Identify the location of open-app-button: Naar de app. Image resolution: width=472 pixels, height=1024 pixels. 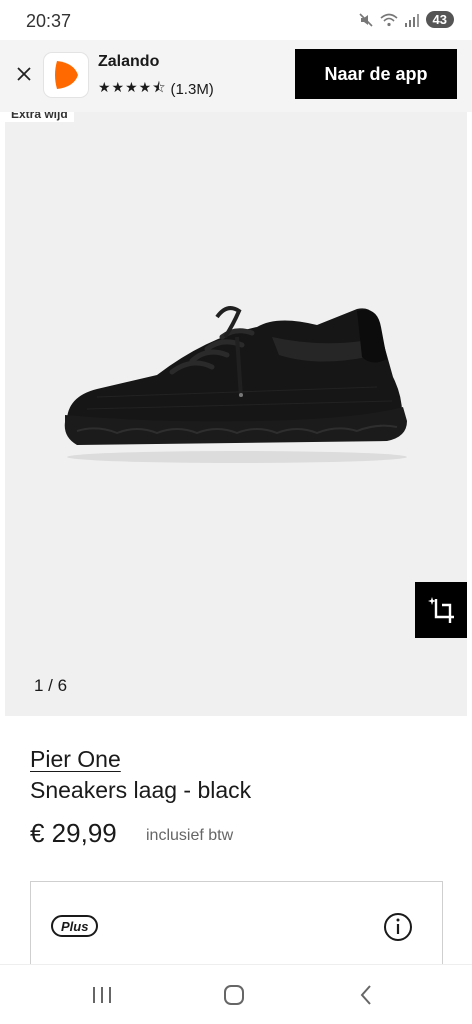
(376, 74).